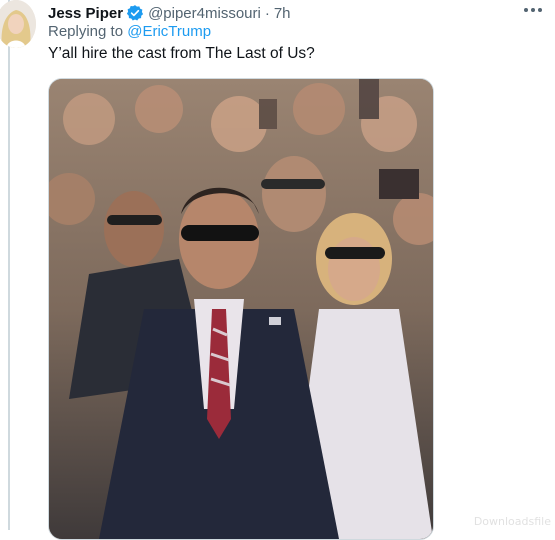 The image size is (555, 540). I want to click on tweet-header: Jess Piper @piper4missouri · 7h, so click(169, 13).